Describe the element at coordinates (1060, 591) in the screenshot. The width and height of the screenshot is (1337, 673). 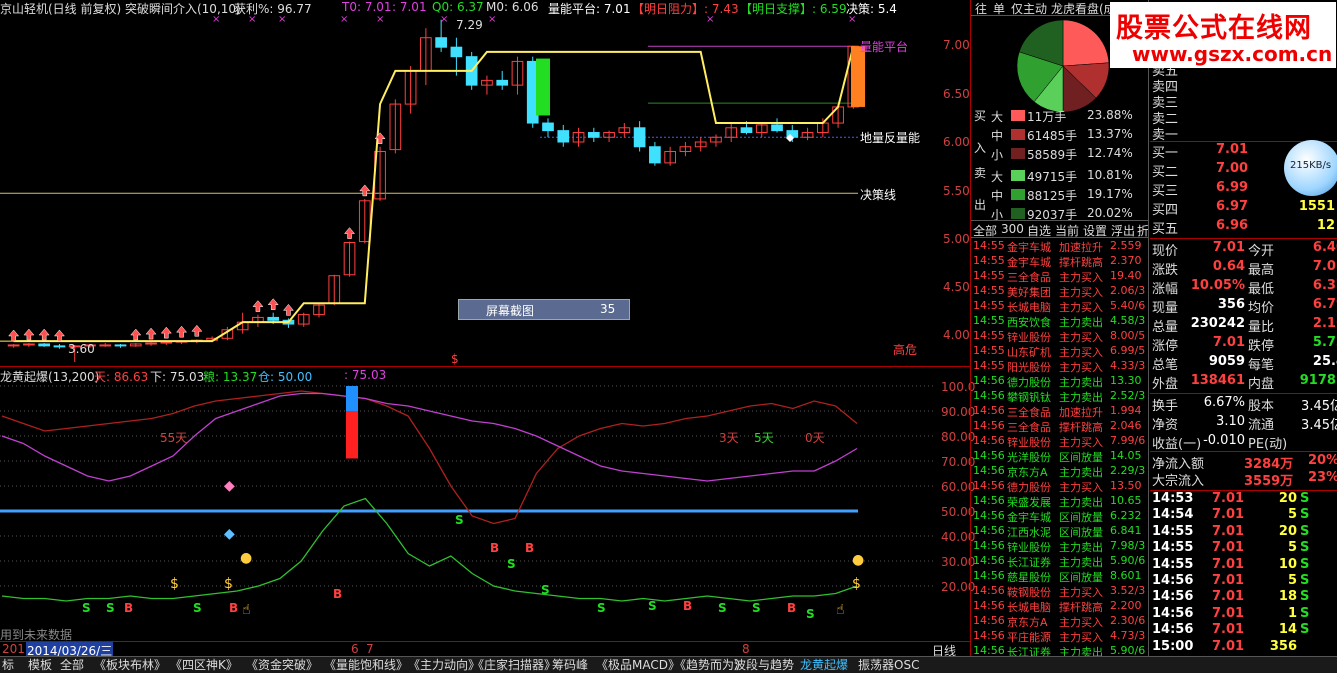
I see `radar-row: 14:56 鞍钢股份 主力买入 3.52/3` at that location.